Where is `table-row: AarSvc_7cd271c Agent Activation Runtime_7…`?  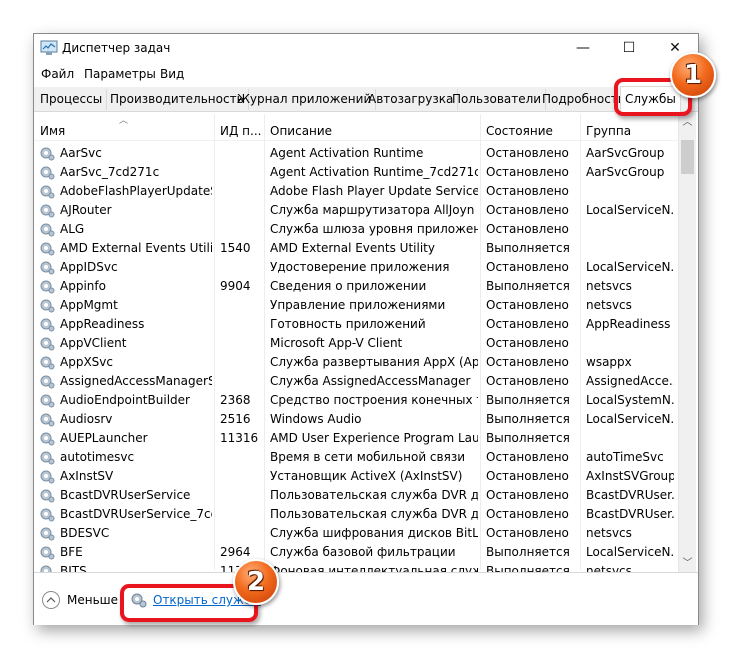
table-row: AarSvc_7cd271c Agent Activation Runtime_7… is located at coordinates (356, 172).